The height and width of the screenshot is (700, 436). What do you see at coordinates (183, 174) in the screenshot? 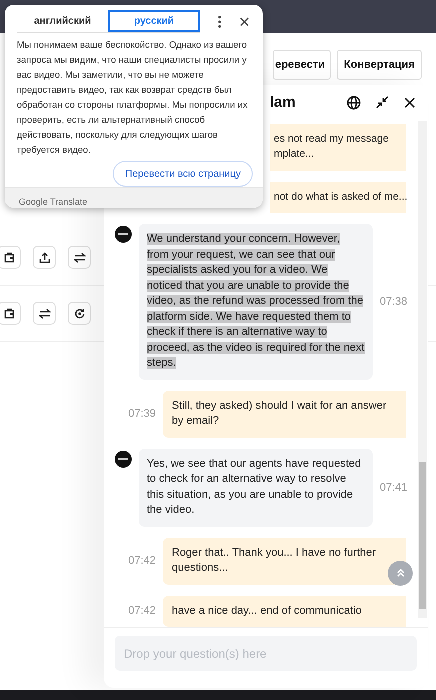
I see `translate-page-button: Перевести всю страницу` at bounding box center [183, 174].